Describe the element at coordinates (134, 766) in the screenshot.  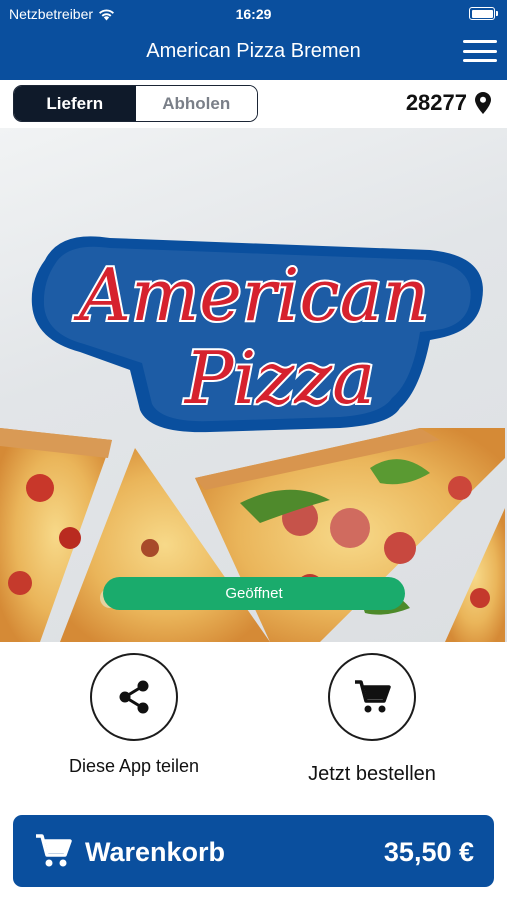
I see `share-label: Diese App teilen` at that location.